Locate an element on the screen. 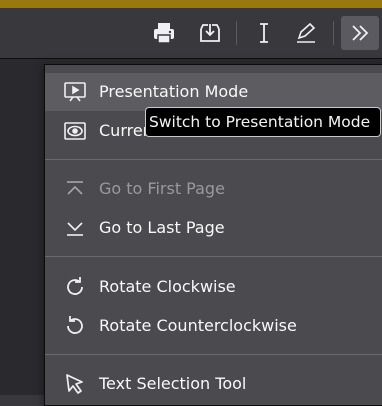  menu-item-label: Text Selection Tool is located at coordinates (173, 383).